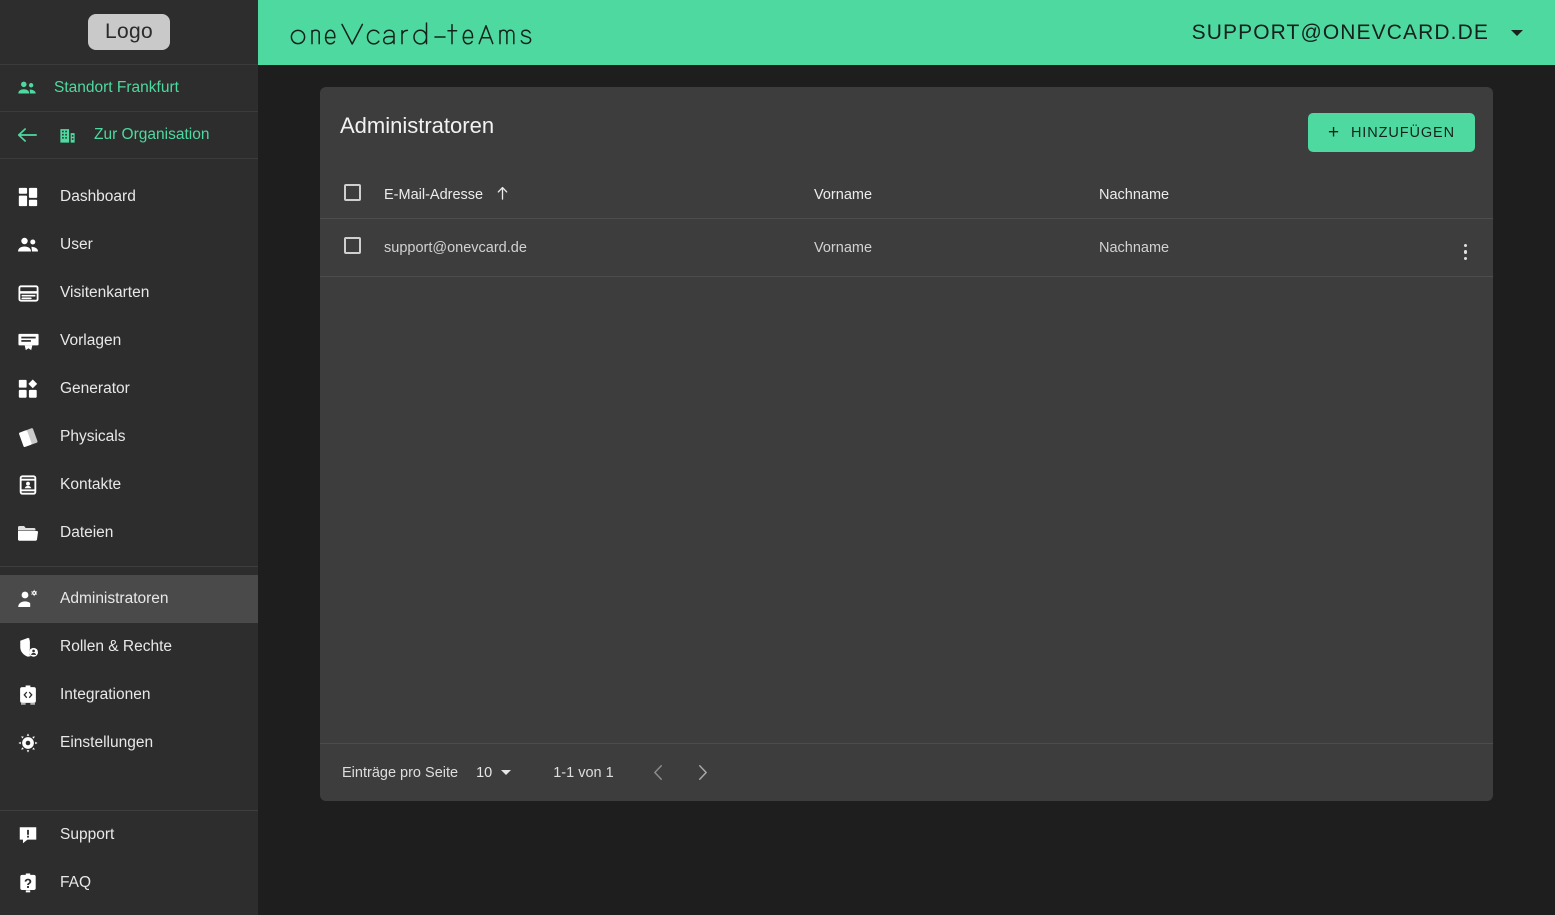 This screenshot has height=915, width=1555. What do you see at coordinates (114, 598) in the screenshot?
I see `sidebar-item-label: Administratoren` at bounding box center [114, 598].